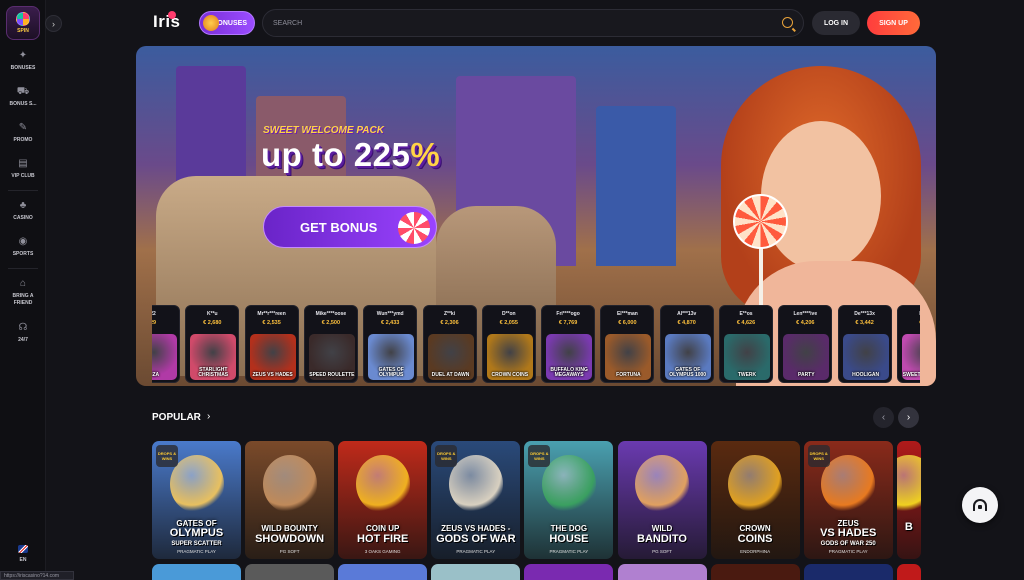  Describe the element at coordinates (272, 357) in the screenshot. I see `game-thumbnail: ZEUS VS HADES` at that location.